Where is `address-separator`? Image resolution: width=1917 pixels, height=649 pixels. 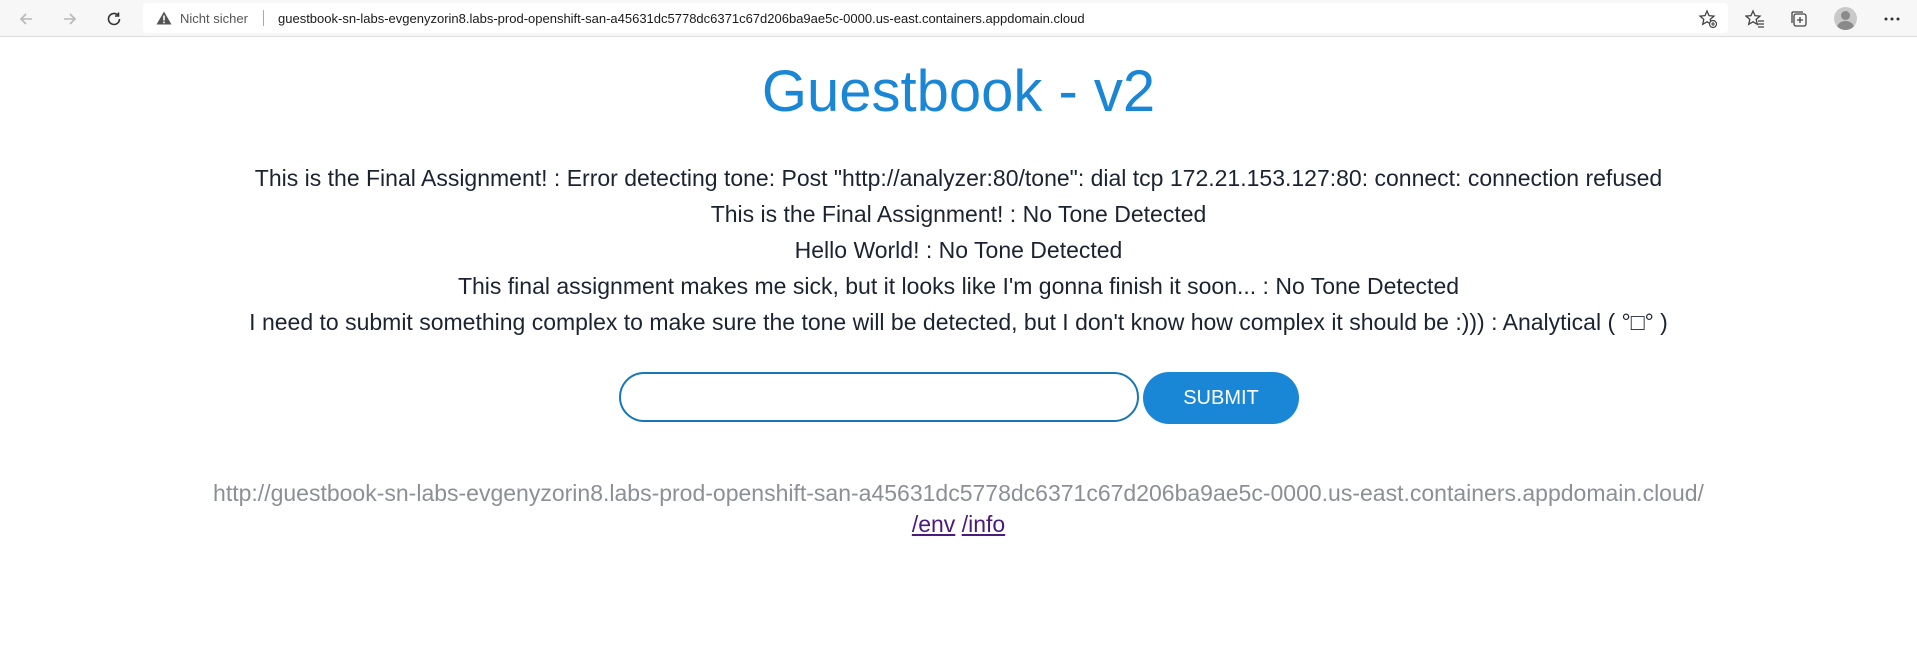 address-separator is located at coordinates (263, 18).